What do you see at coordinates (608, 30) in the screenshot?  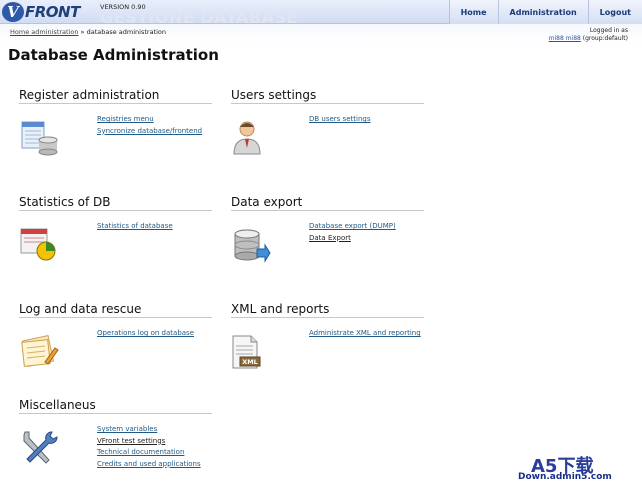 I see `login-label: Logged in as` at bounding box center [608, 30].